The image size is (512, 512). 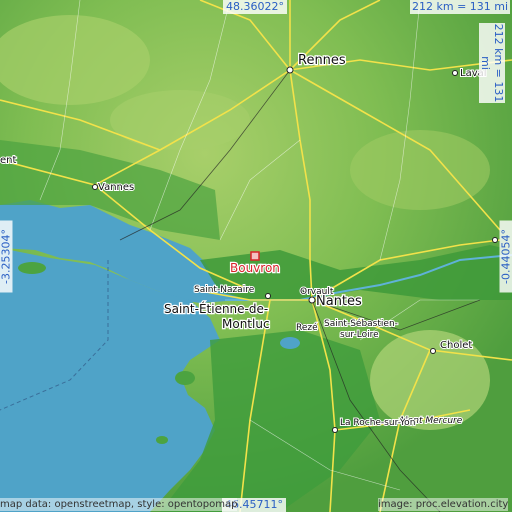 What do you see at coordinates (290, 343) in the screenshot?
I see `lake-grand-lieu` at bounding box center [290, 343].